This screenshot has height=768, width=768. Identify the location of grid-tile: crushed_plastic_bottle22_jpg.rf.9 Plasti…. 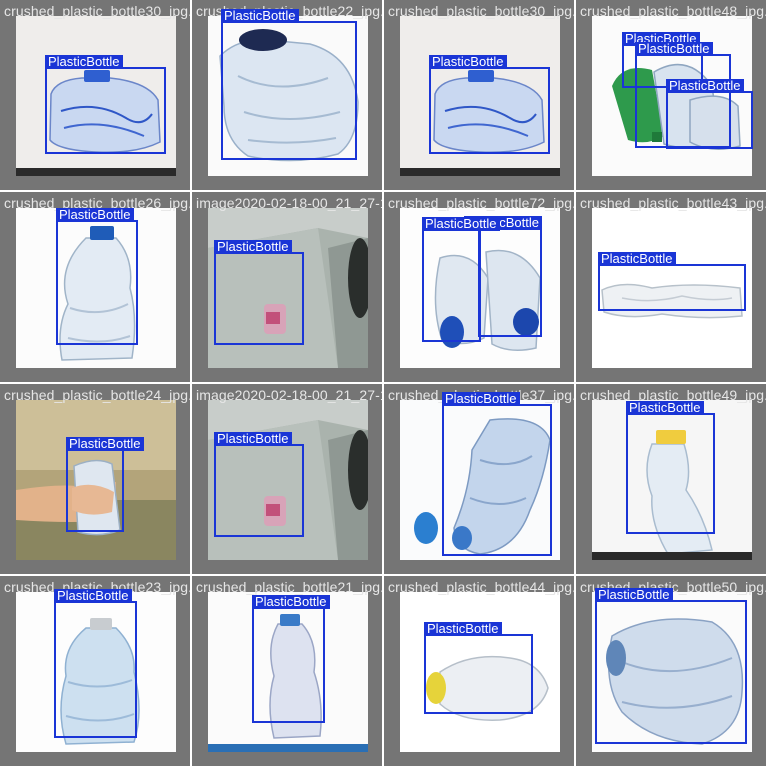
(287, 95).